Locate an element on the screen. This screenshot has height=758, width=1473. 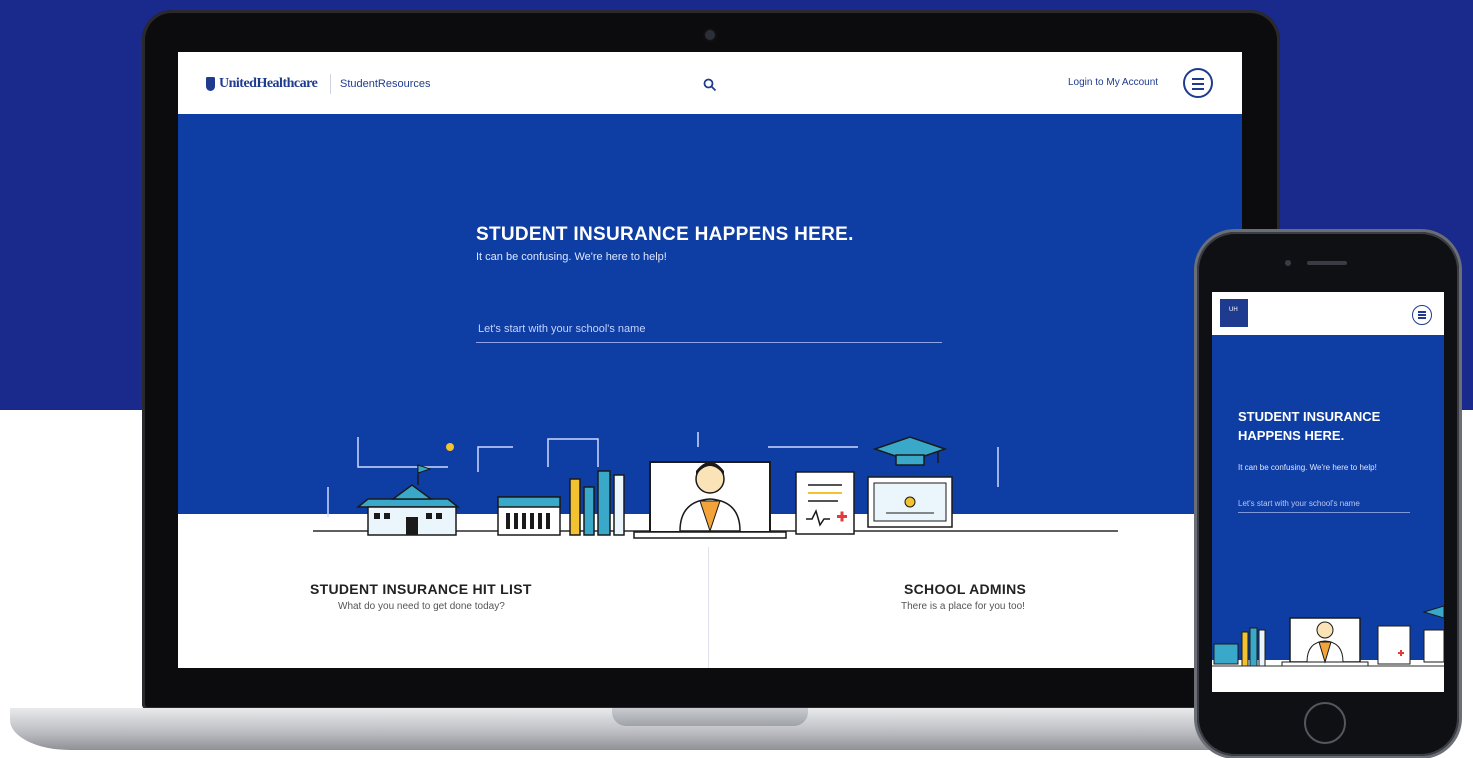
menu-icon is located at coordinates (1198, 83).